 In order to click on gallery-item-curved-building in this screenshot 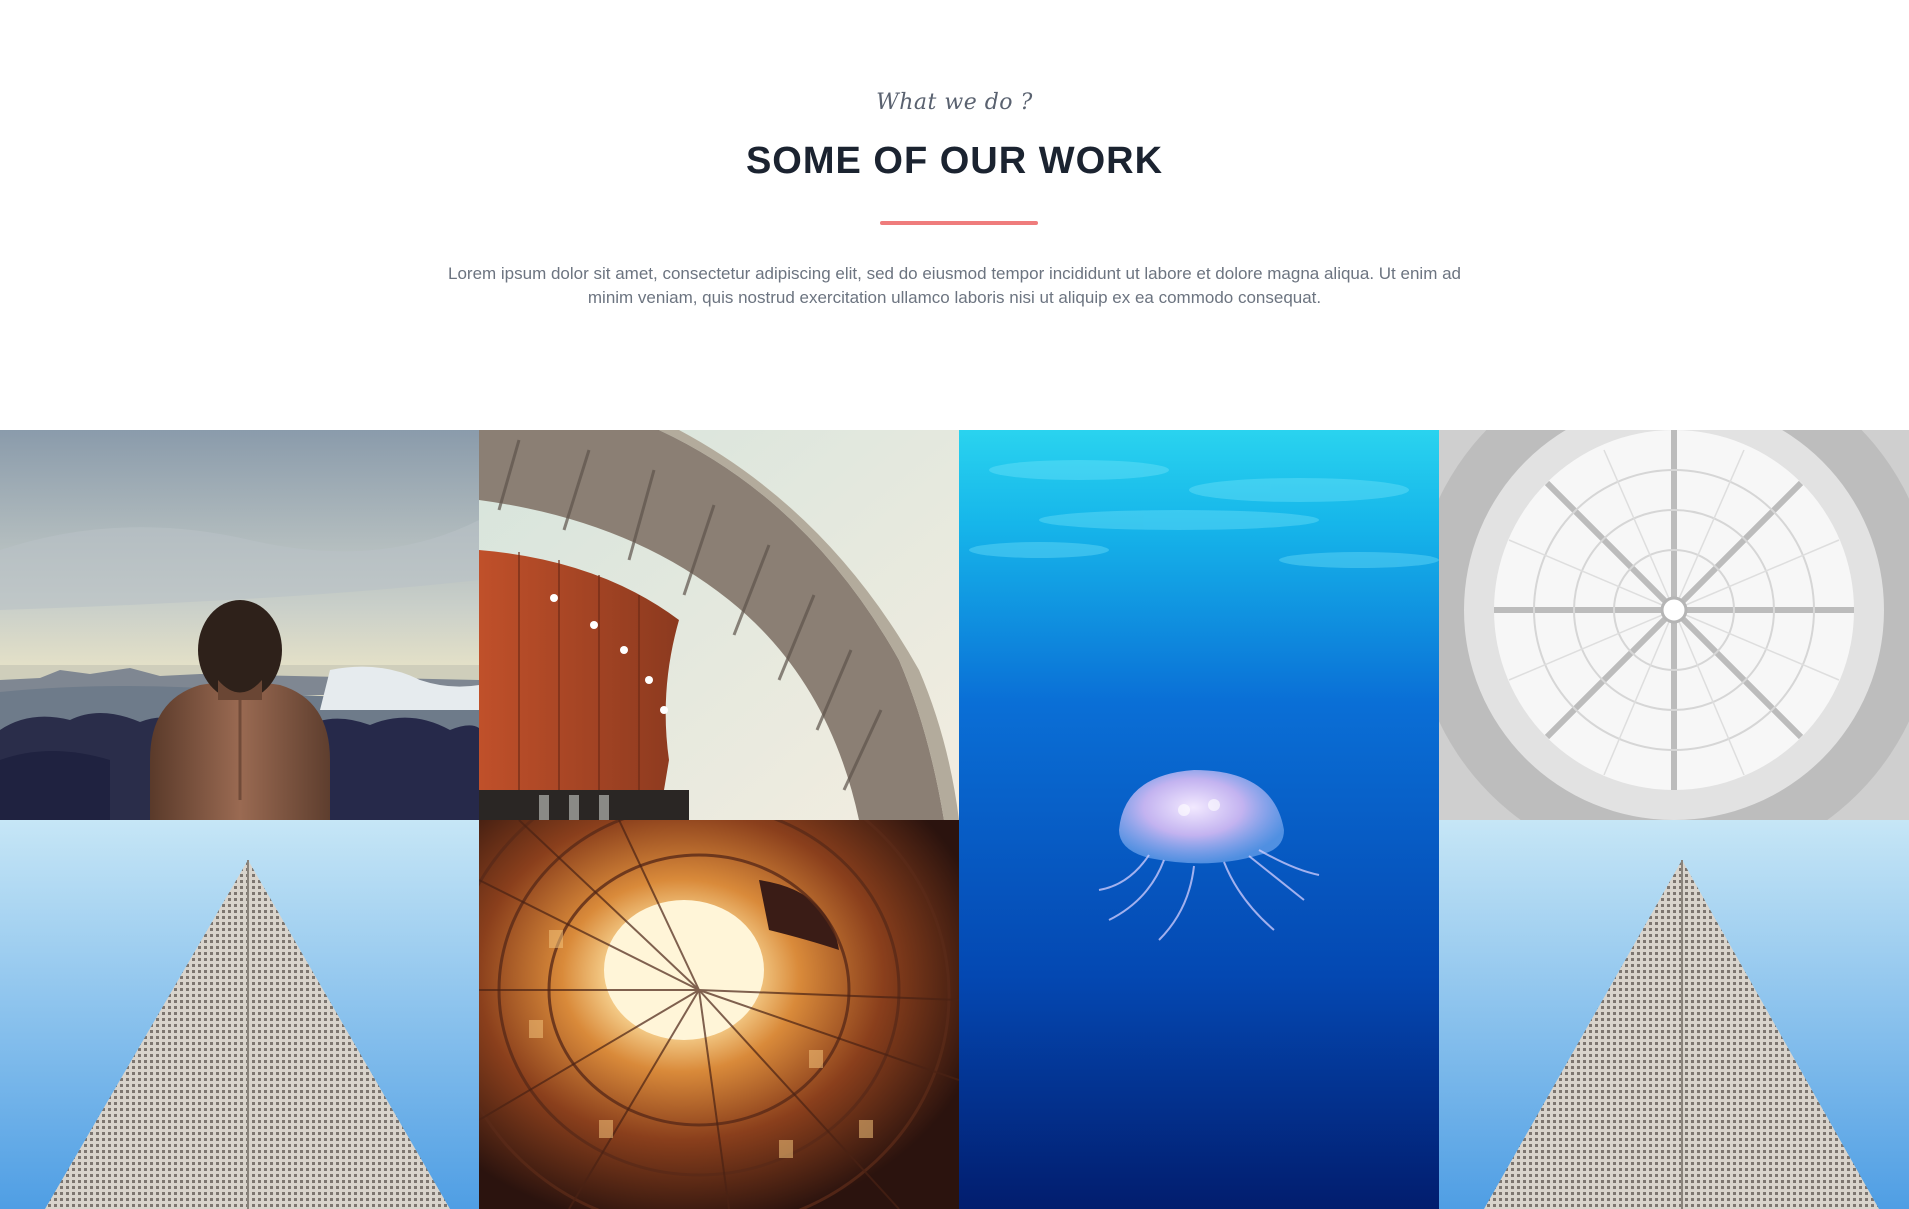, I will do `click(719, 625)`.